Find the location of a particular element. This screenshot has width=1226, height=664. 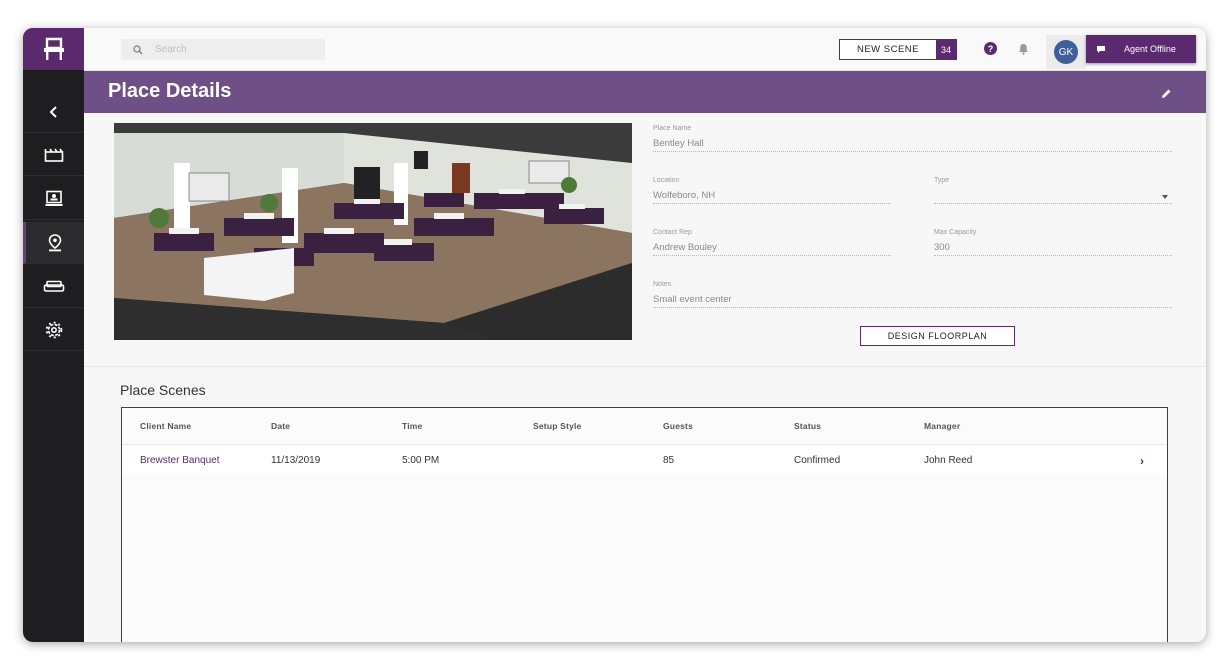

location-label: Location is located at coordinates (666, 180).